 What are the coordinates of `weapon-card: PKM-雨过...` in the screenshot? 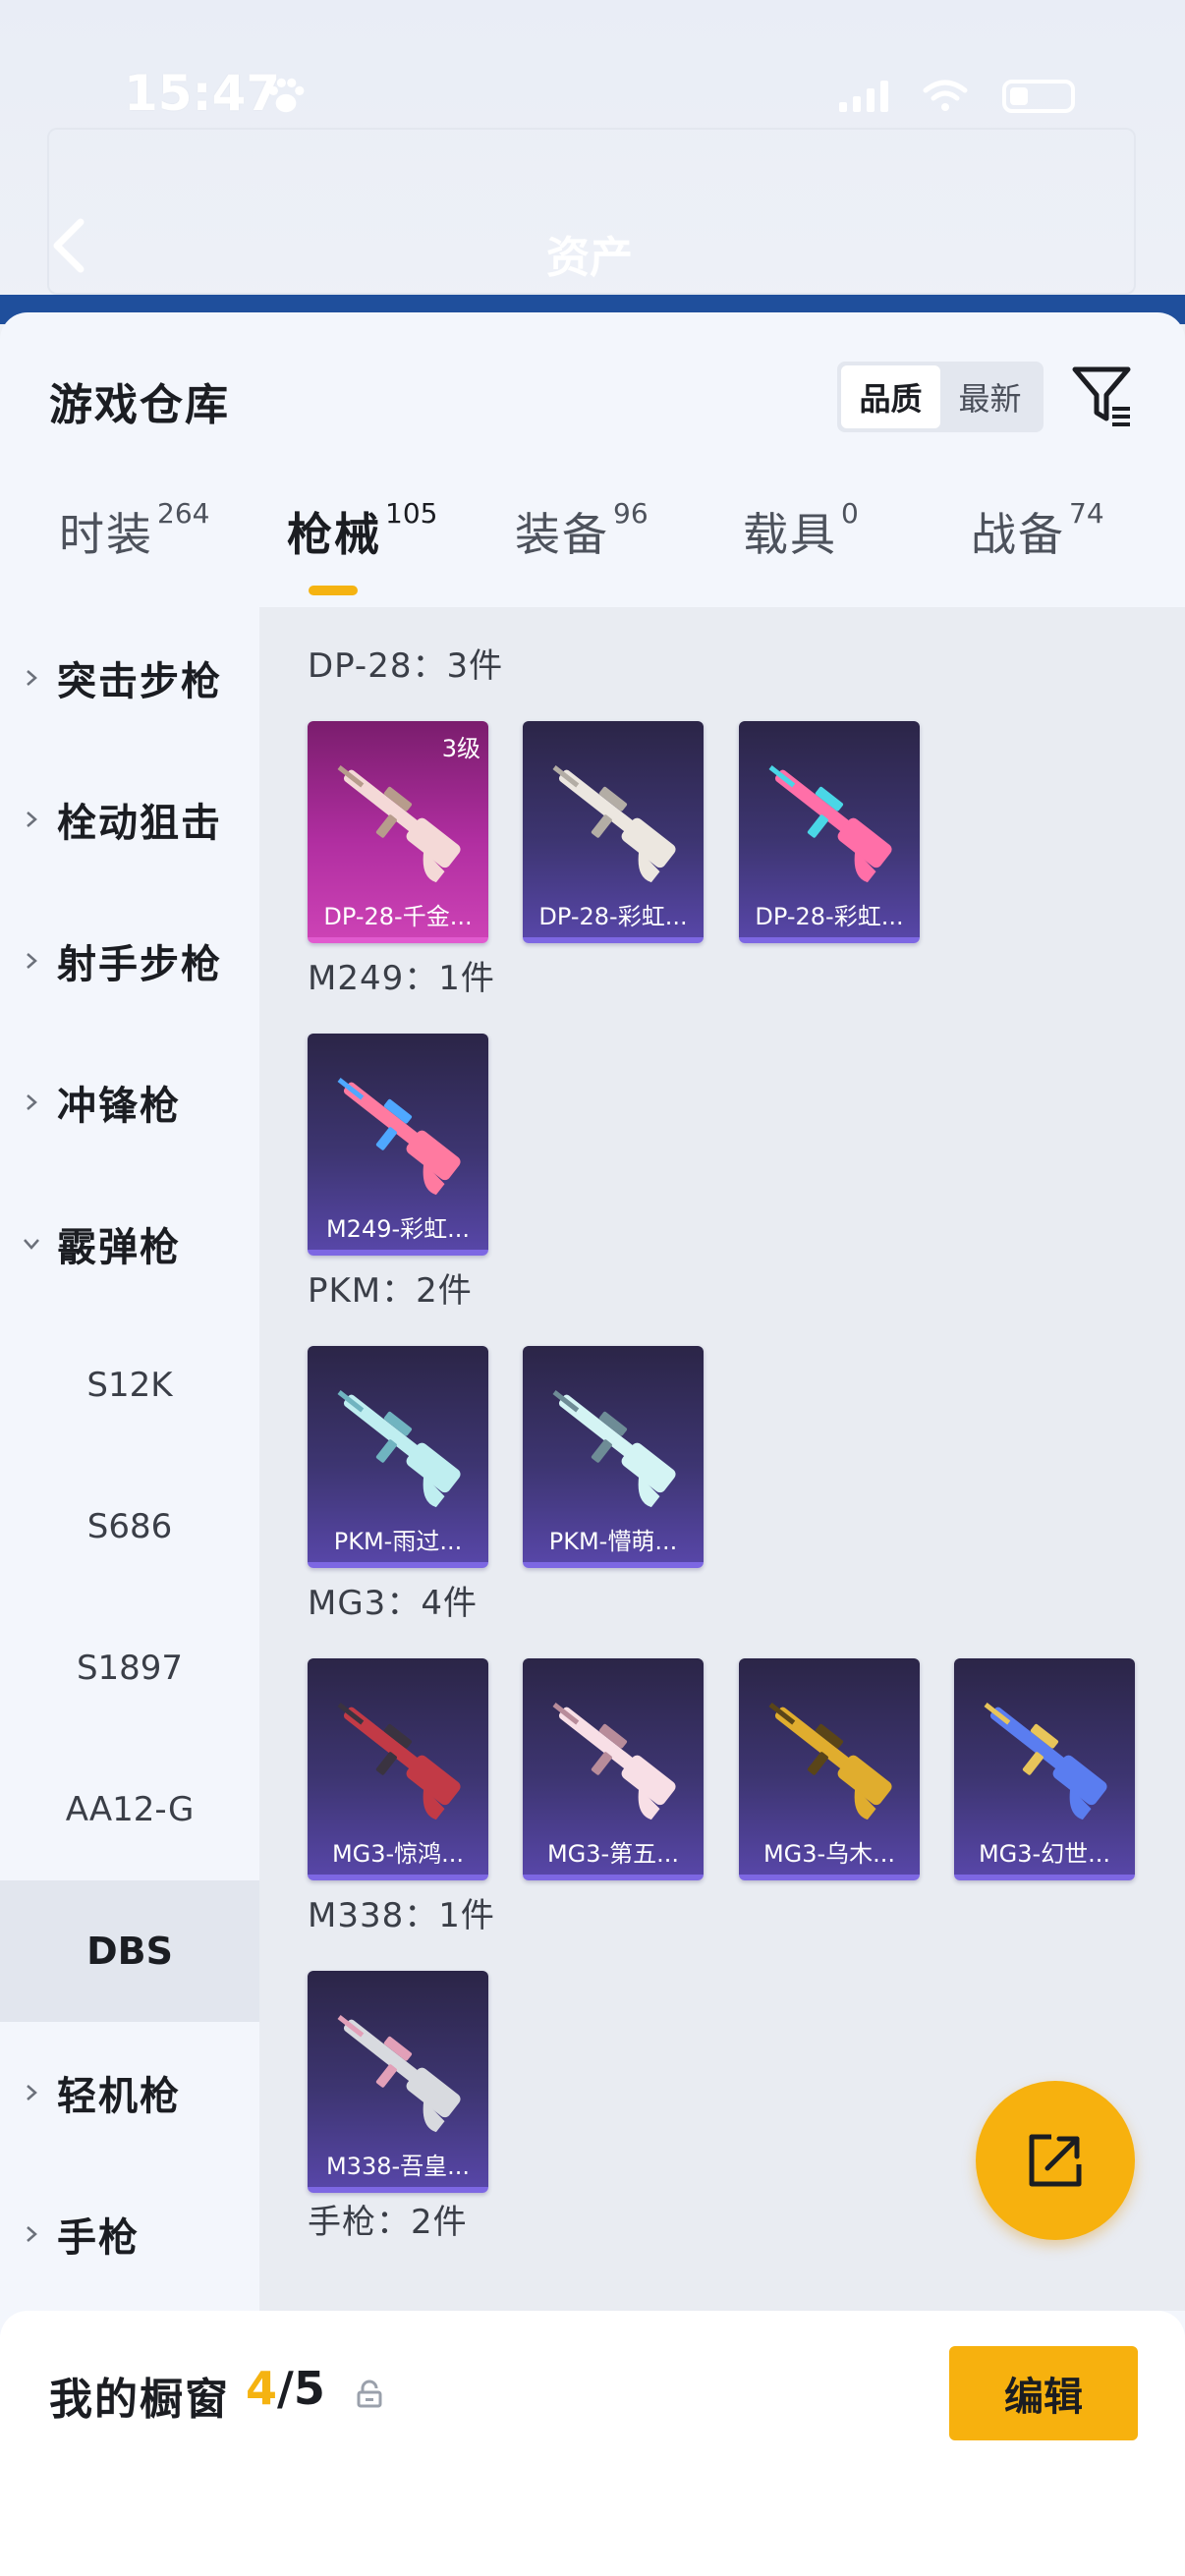 It's located at (398, 1457).